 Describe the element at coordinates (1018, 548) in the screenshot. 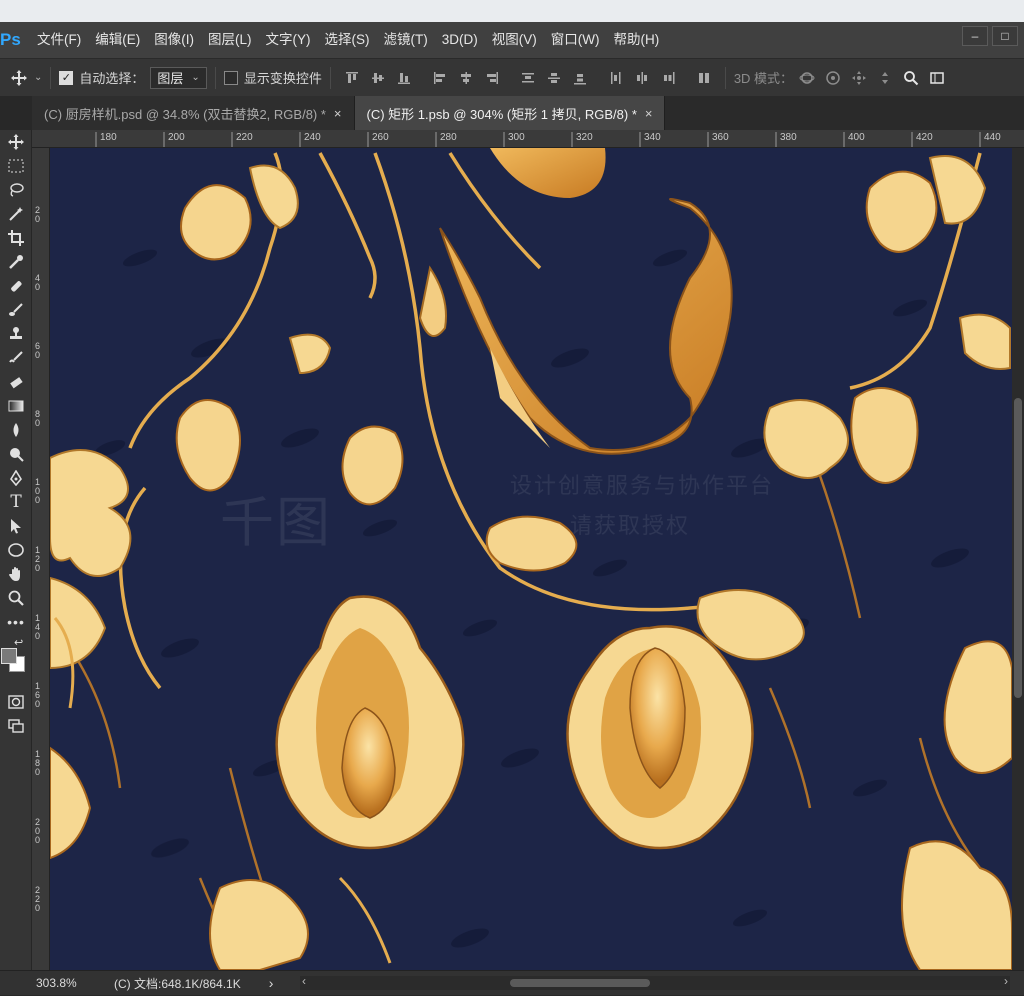

I see `vertical-scroll-thumb` at that location.